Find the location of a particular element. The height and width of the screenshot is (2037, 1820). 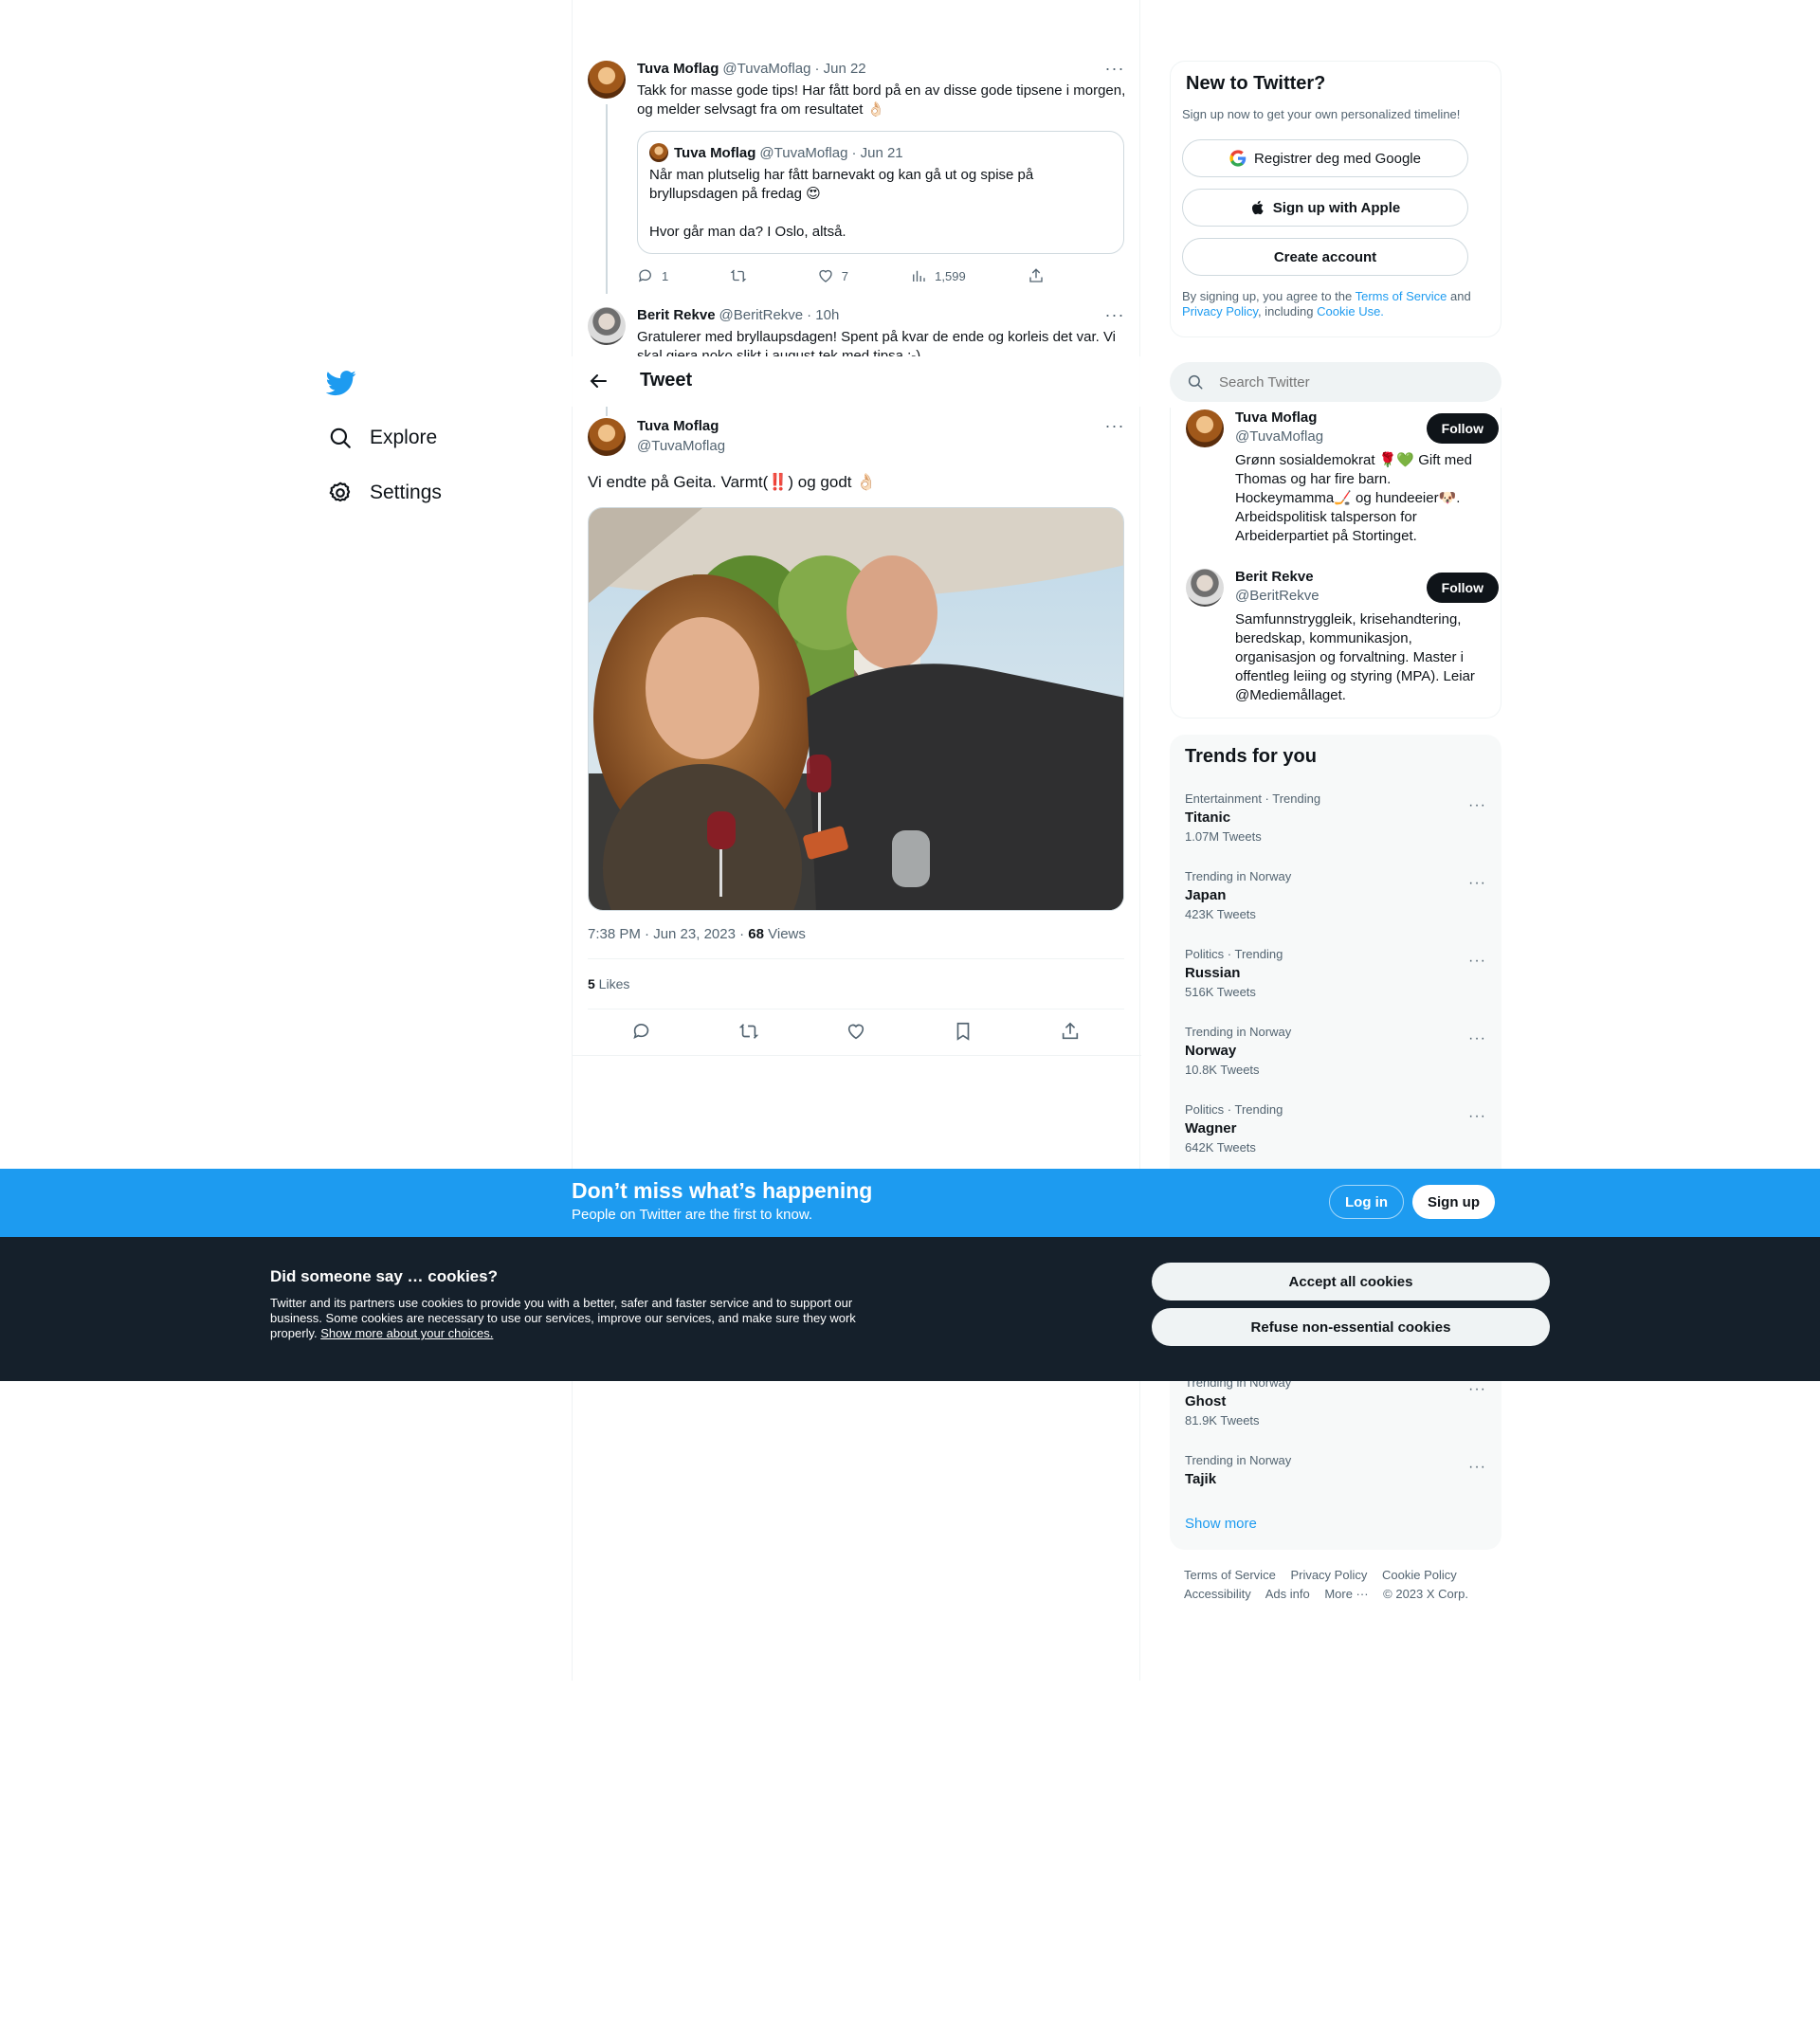

reply-icon is located at coordinates (641, 1031).